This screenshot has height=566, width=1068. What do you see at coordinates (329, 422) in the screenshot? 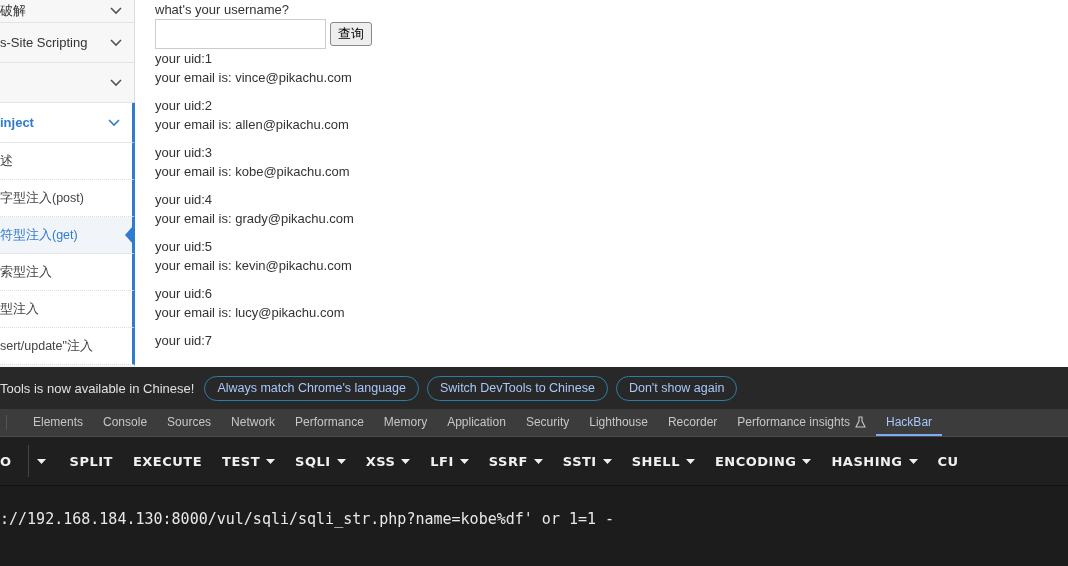
I see `devtools-tab: Performance` at bounding box center [329, 422].